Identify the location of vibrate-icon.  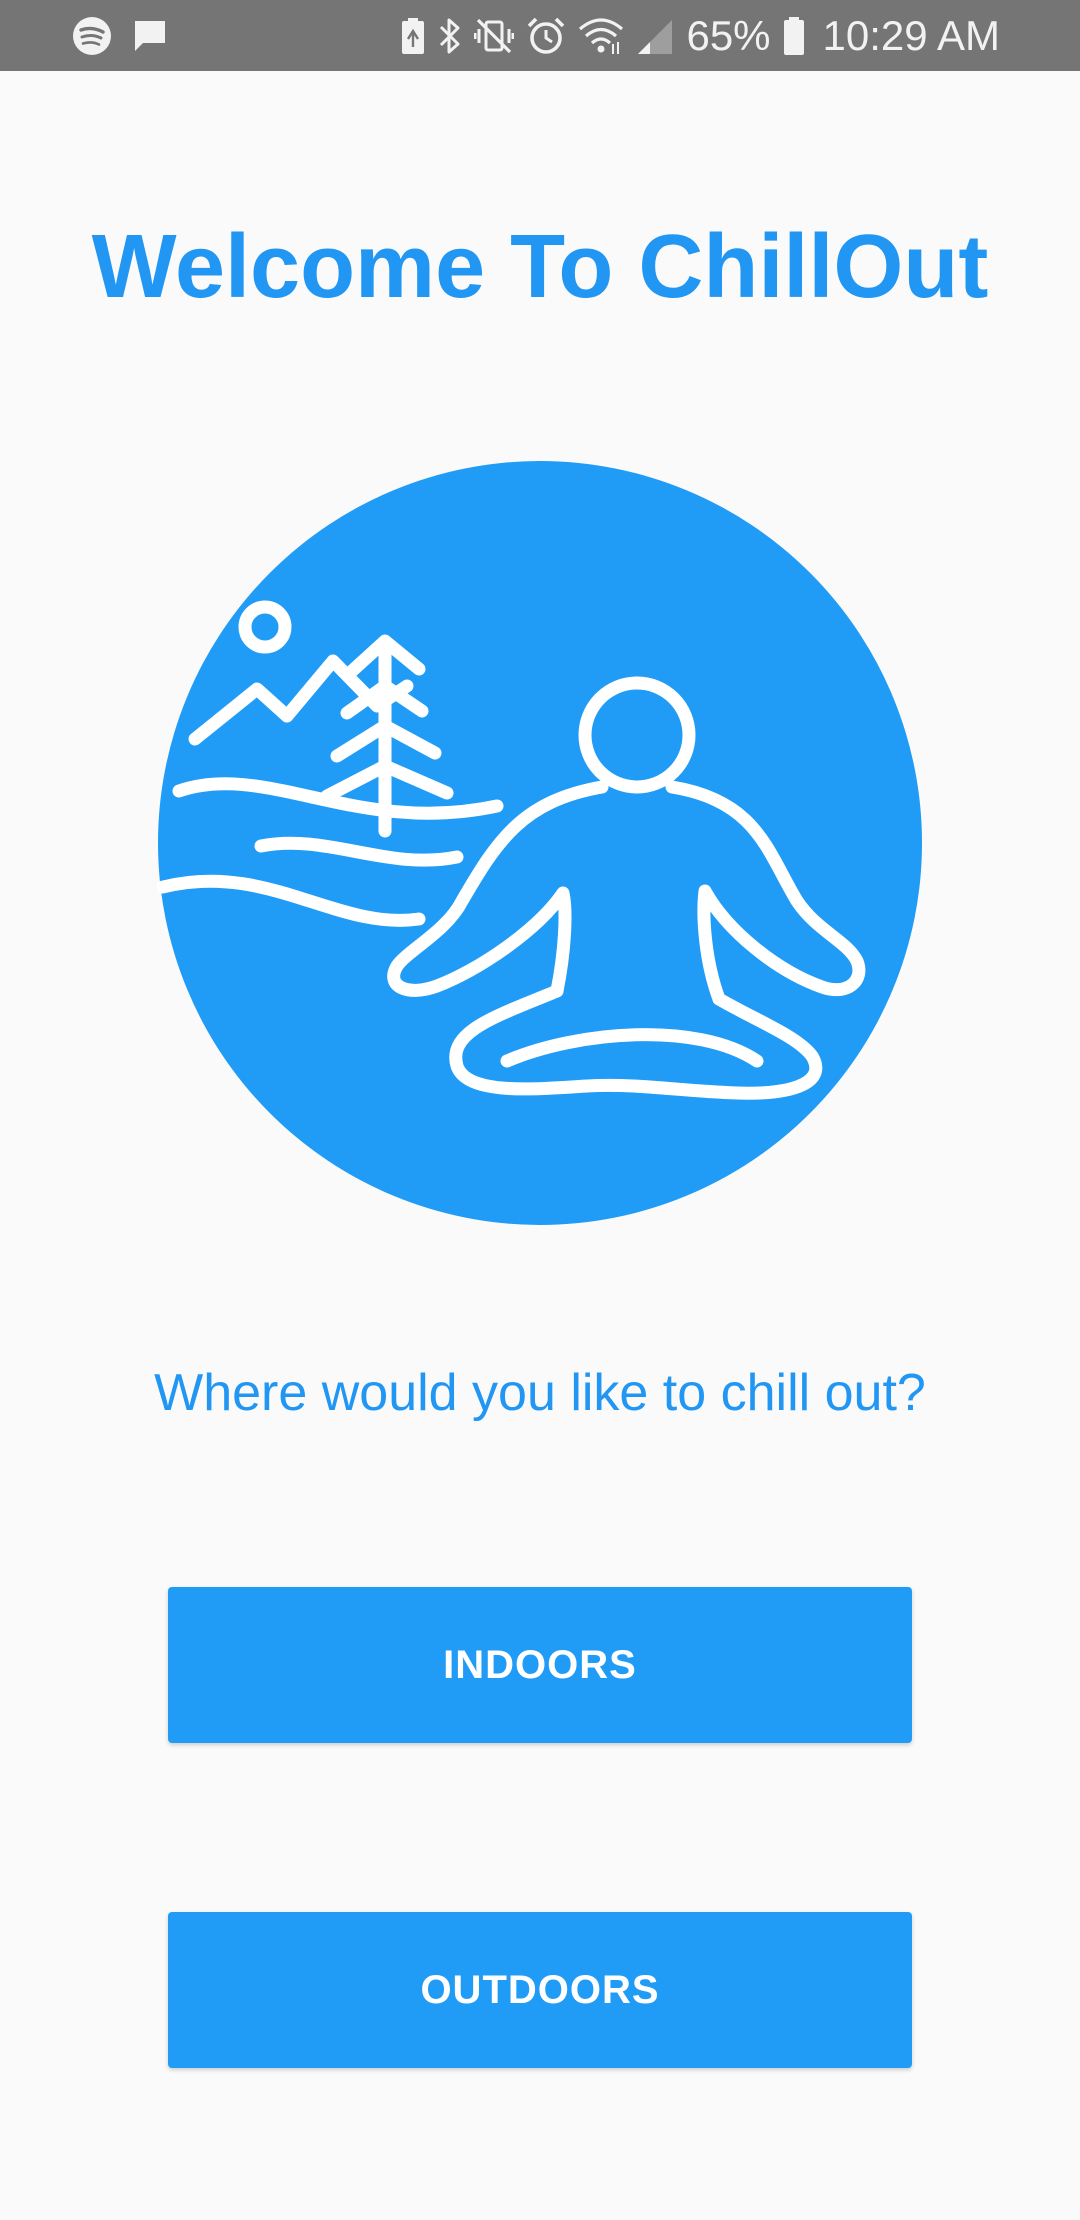
(494, 36).